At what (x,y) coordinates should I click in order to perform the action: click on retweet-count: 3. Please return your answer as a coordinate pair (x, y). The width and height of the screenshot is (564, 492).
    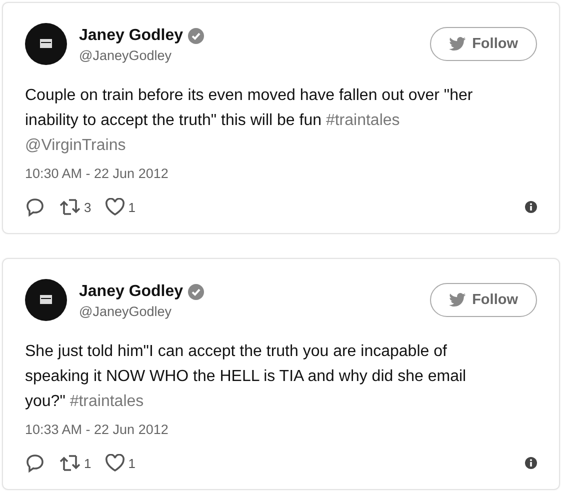
    Looking at the image, I should click on (88, 207).